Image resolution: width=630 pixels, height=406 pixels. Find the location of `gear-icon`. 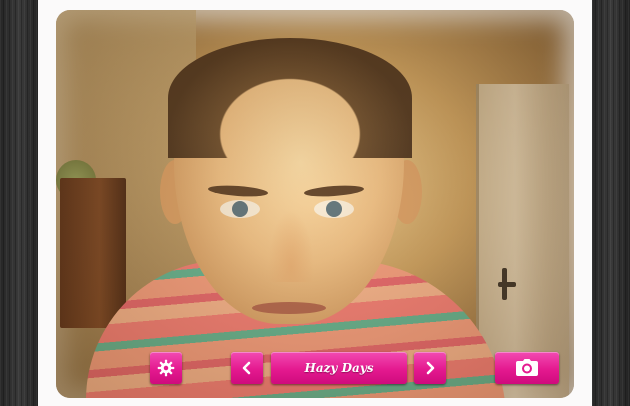

gear-icon is located at coordinates (166, 368).